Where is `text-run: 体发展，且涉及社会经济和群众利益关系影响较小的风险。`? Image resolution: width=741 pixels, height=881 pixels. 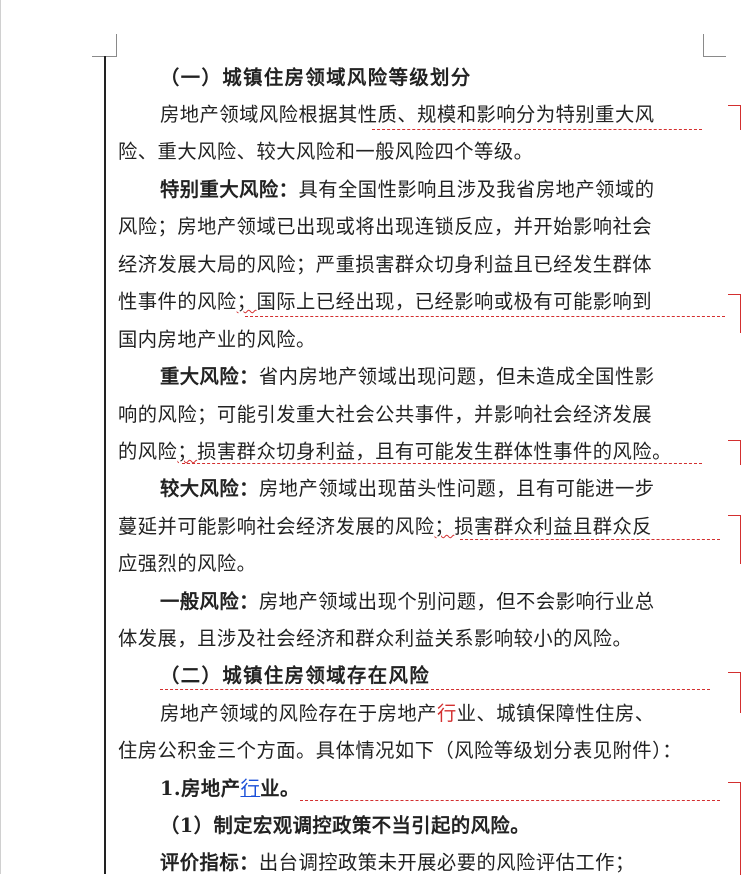
text-run: 体发展，且涉及社会经济和群众利益关系影响较小的风险。 is located at coordinates (375, 638).